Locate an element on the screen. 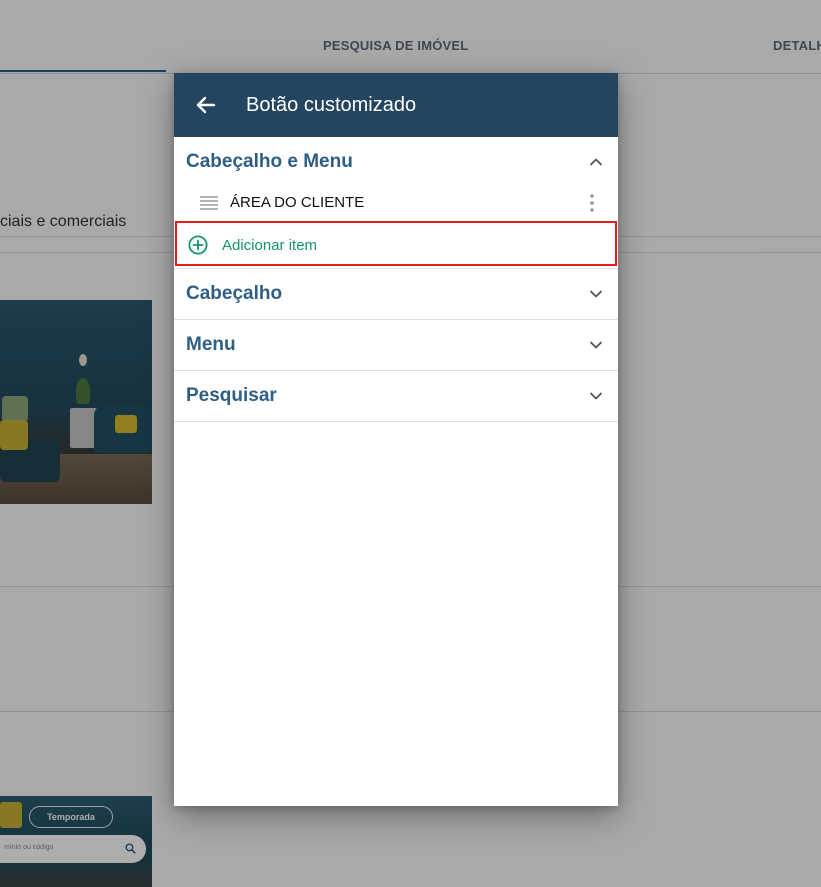  more-vertical-icon is located at coordinates (592, 203).